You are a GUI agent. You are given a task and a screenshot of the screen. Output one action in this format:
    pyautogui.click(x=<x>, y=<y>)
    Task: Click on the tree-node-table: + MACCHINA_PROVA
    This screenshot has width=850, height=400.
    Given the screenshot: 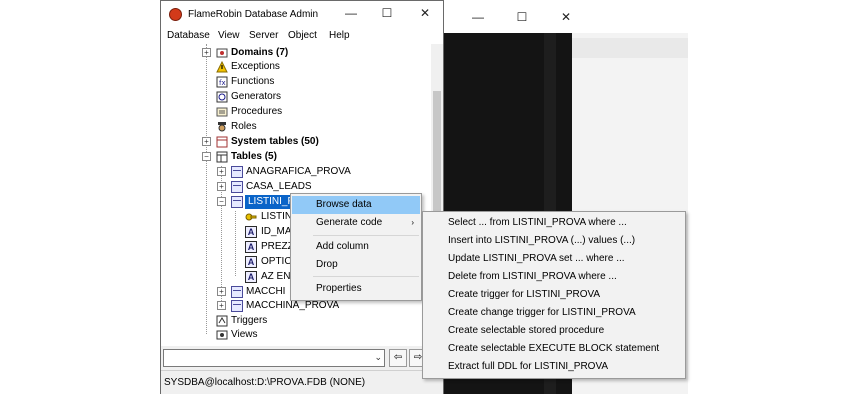 What is the action you would take?
    pyautogui.click(x=296, y=306)
    